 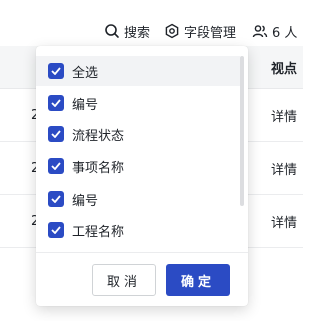 What do you see at coordinates (98, 232) in the screenshot?
I see `option-label: 工程名称` at bounding box center [98, 232].